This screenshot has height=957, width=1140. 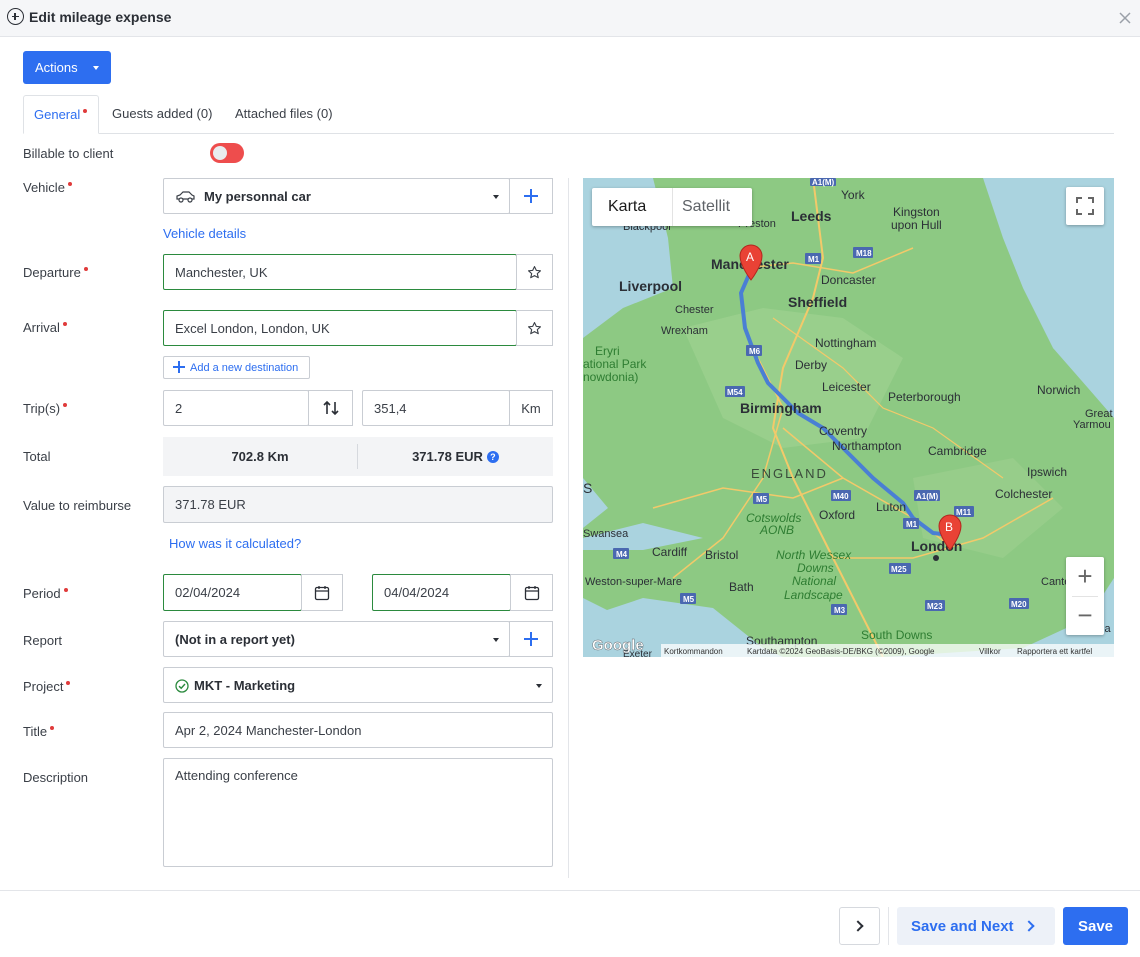 What do you see at coordinates (268, 730) in the screenshot?
I see `title-value: Apr 2, 2024 Manchester-London` at bounding box center [268, 730].